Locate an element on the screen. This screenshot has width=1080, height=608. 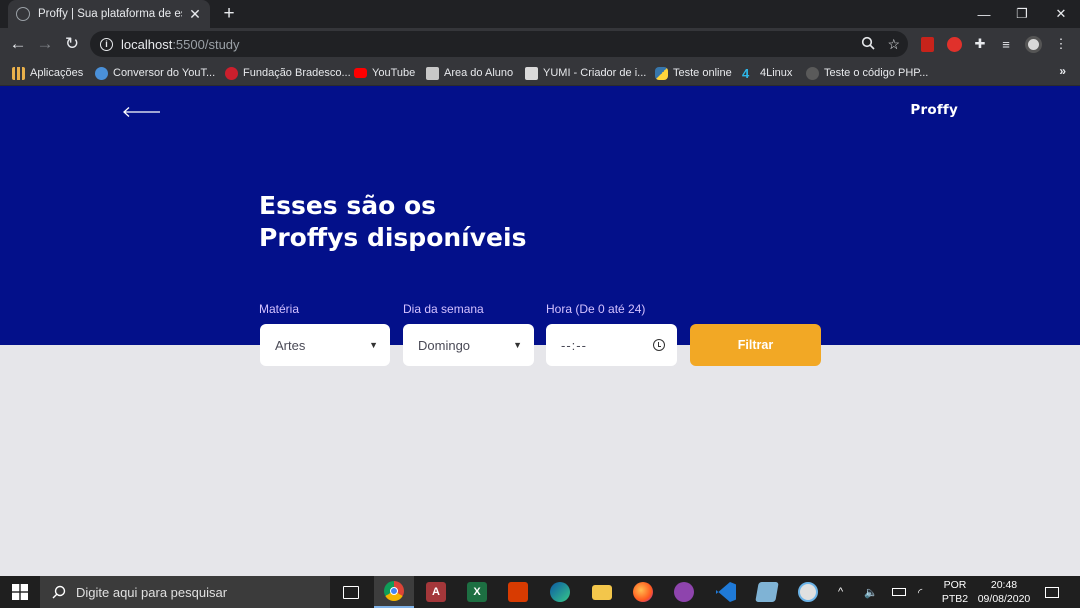
bookmark-star-icon: ☆ is located at coordinates (893, 44).